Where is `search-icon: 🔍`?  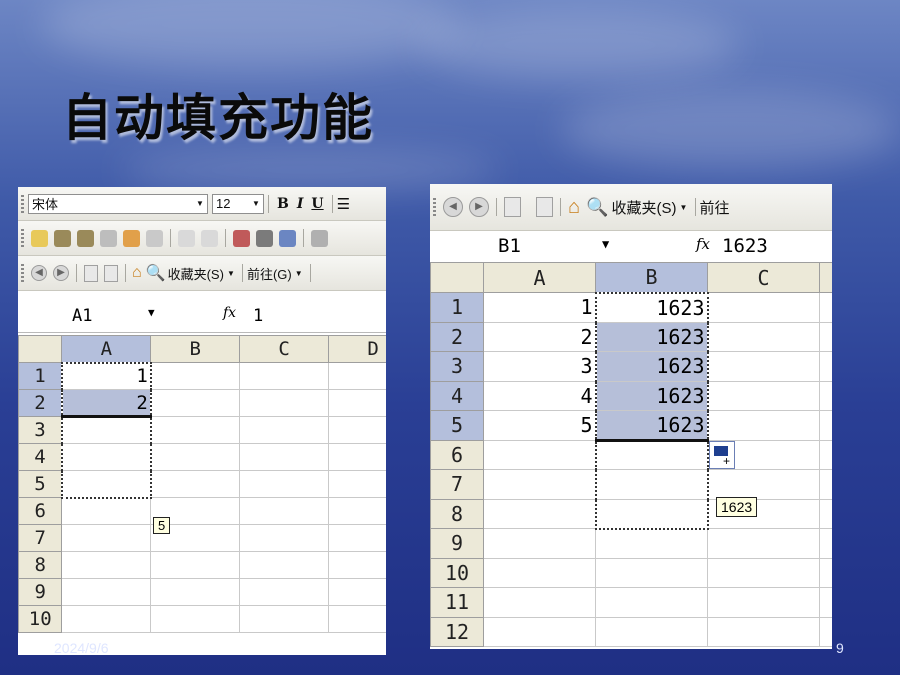
search-icon: 🔍 is located at coordinates (156, 273).